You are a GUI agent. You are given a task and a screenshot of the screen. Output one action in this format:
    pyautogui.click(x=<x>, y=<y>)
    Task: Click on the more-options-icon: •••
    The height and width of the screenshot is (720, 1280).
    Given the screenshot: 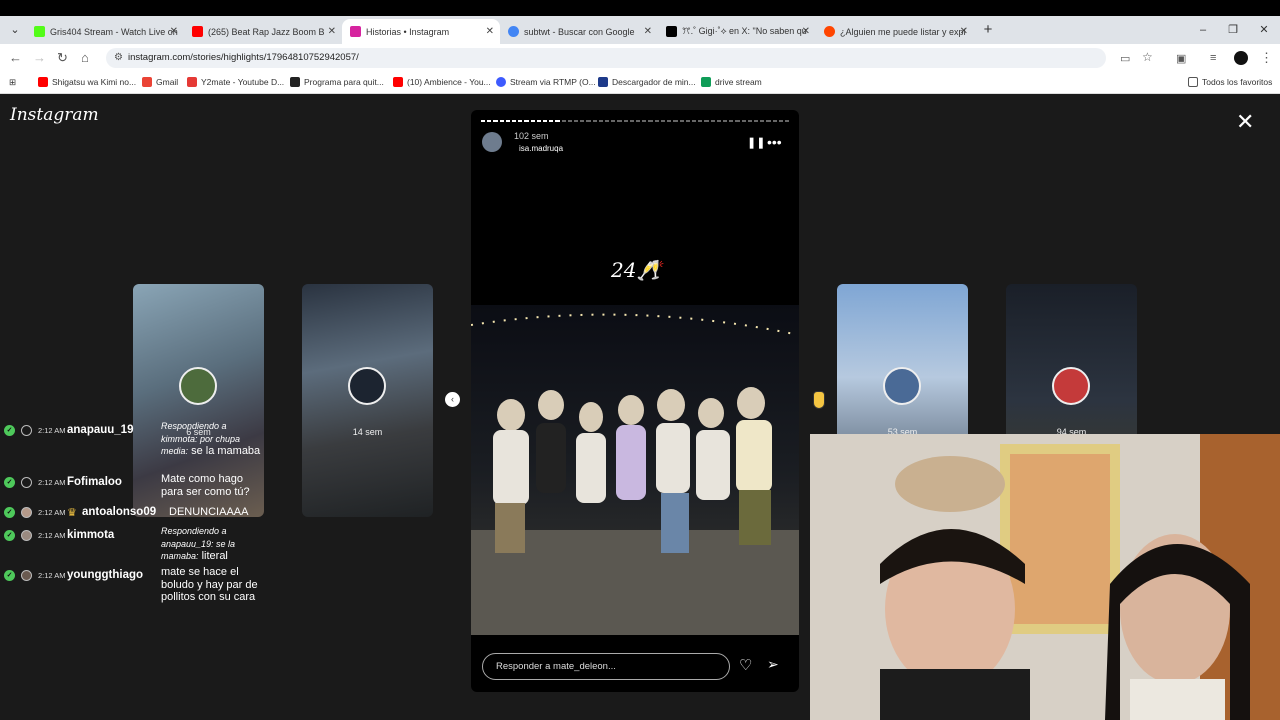 What is the action you would take?
    pyautogui.click(x=774, y=142)
    